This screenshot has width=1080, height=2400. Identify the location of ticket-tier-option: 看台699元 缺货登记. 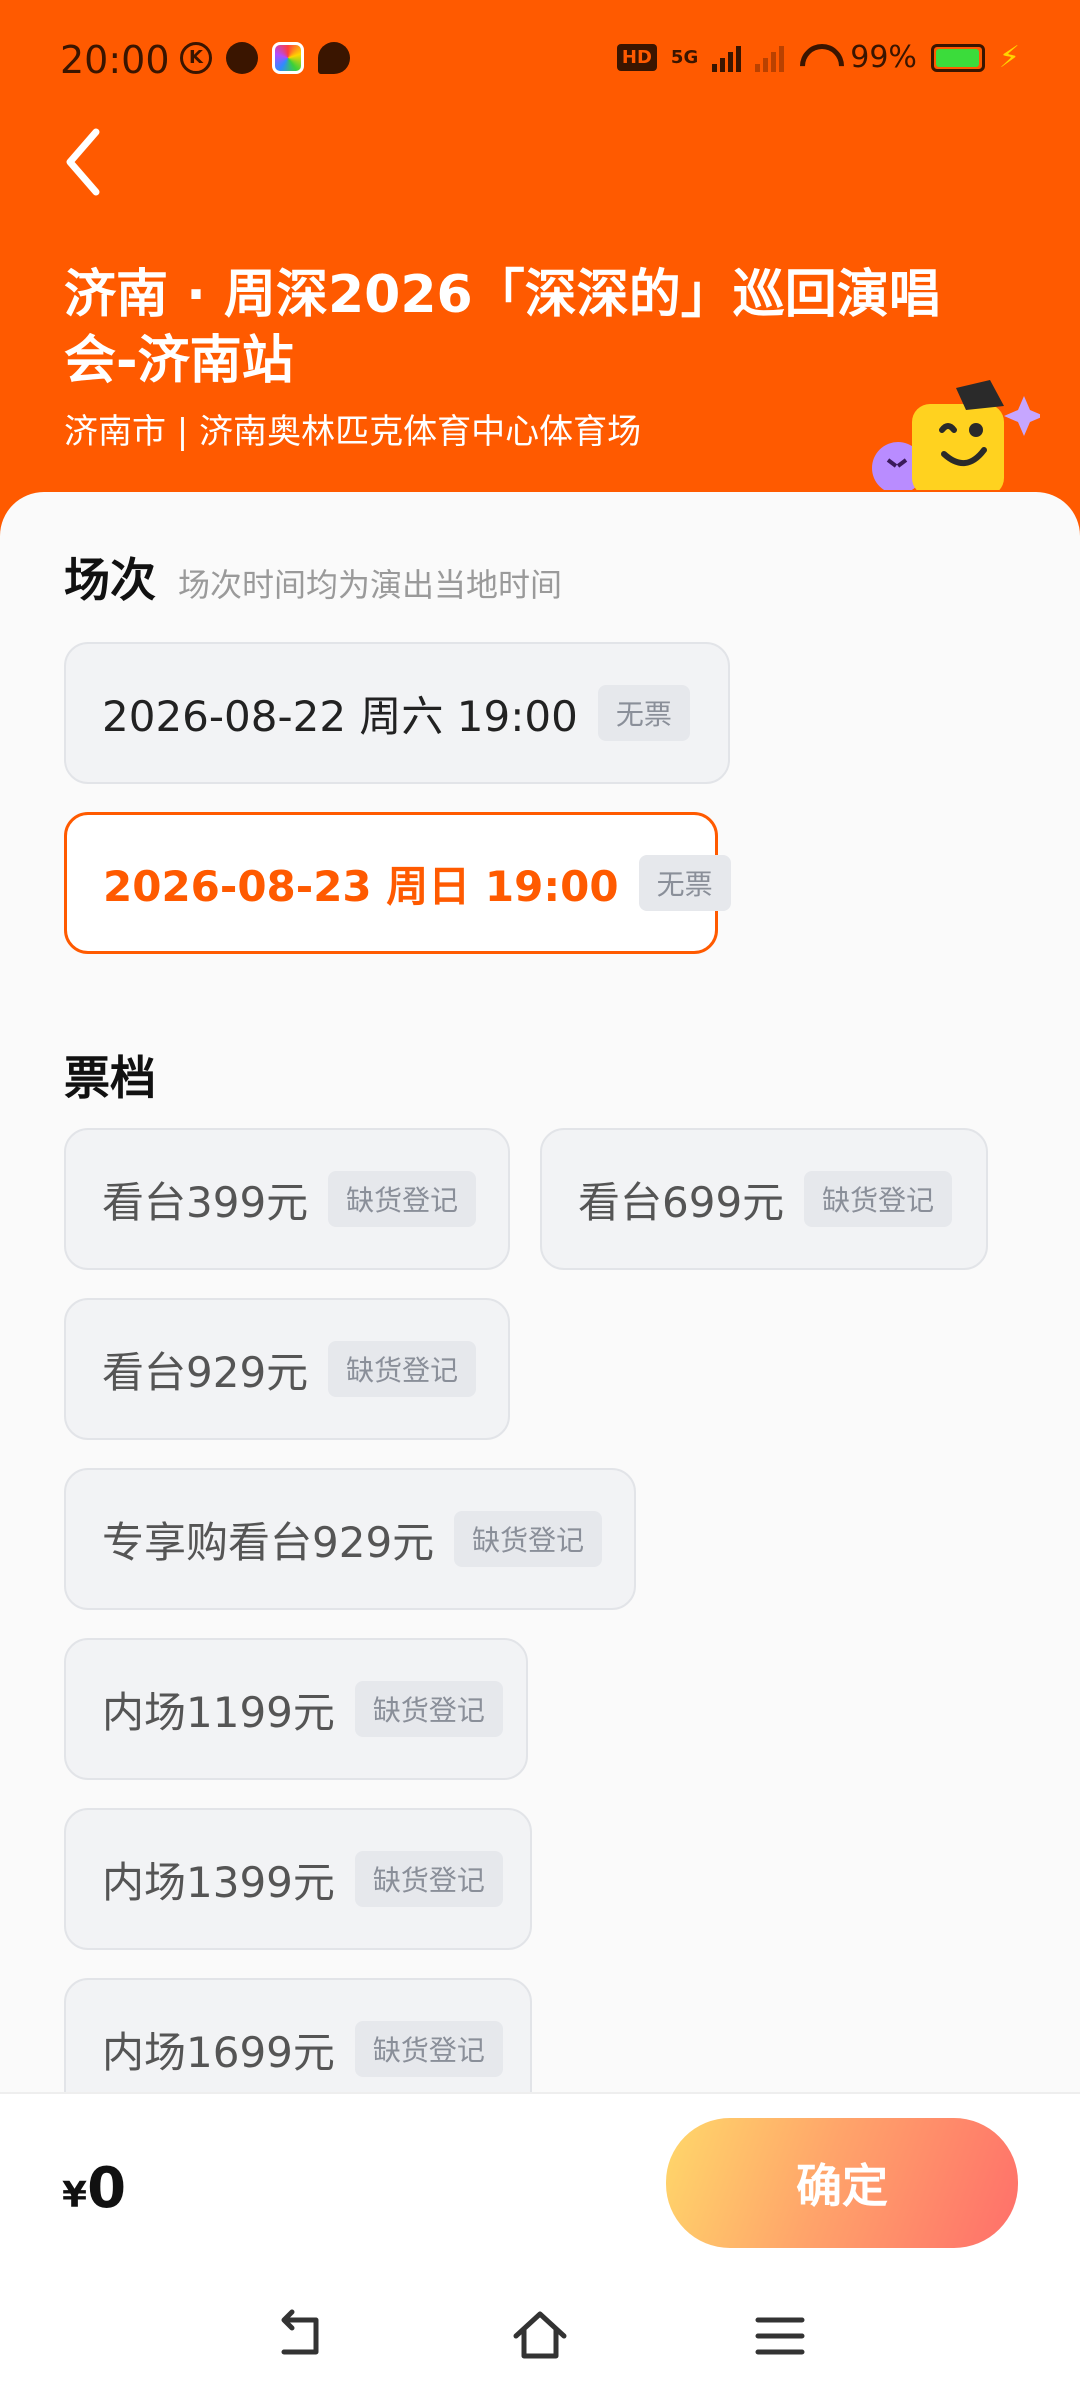
(764, 1199).